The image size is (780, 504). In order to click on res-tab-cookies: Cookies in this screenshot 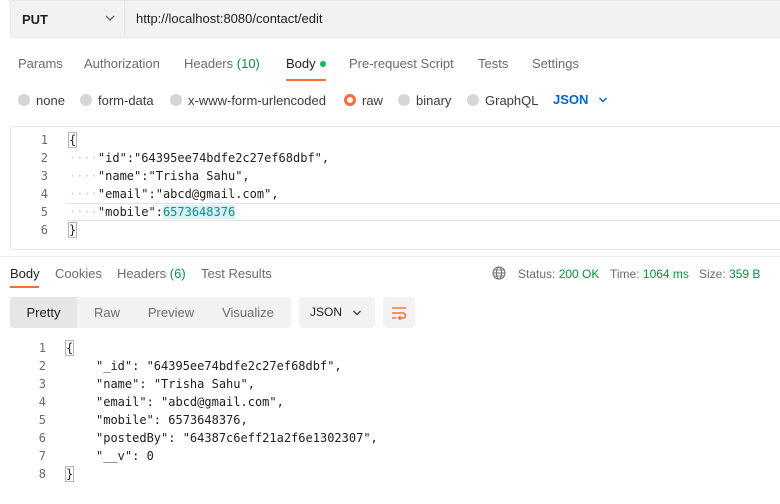, I will do `click(78, 274)`.